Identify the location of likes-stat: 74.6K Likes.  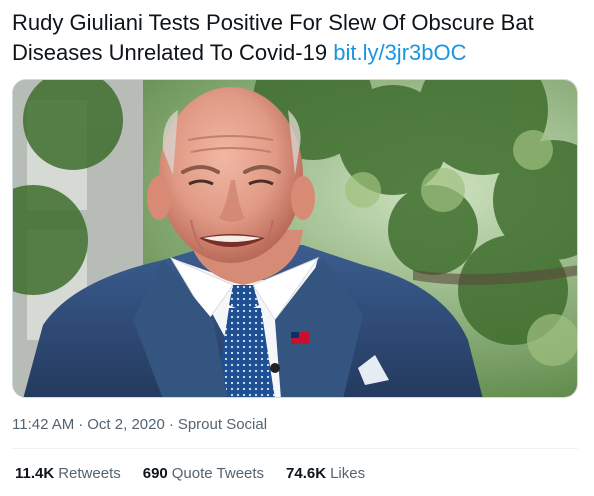
(325, 474).